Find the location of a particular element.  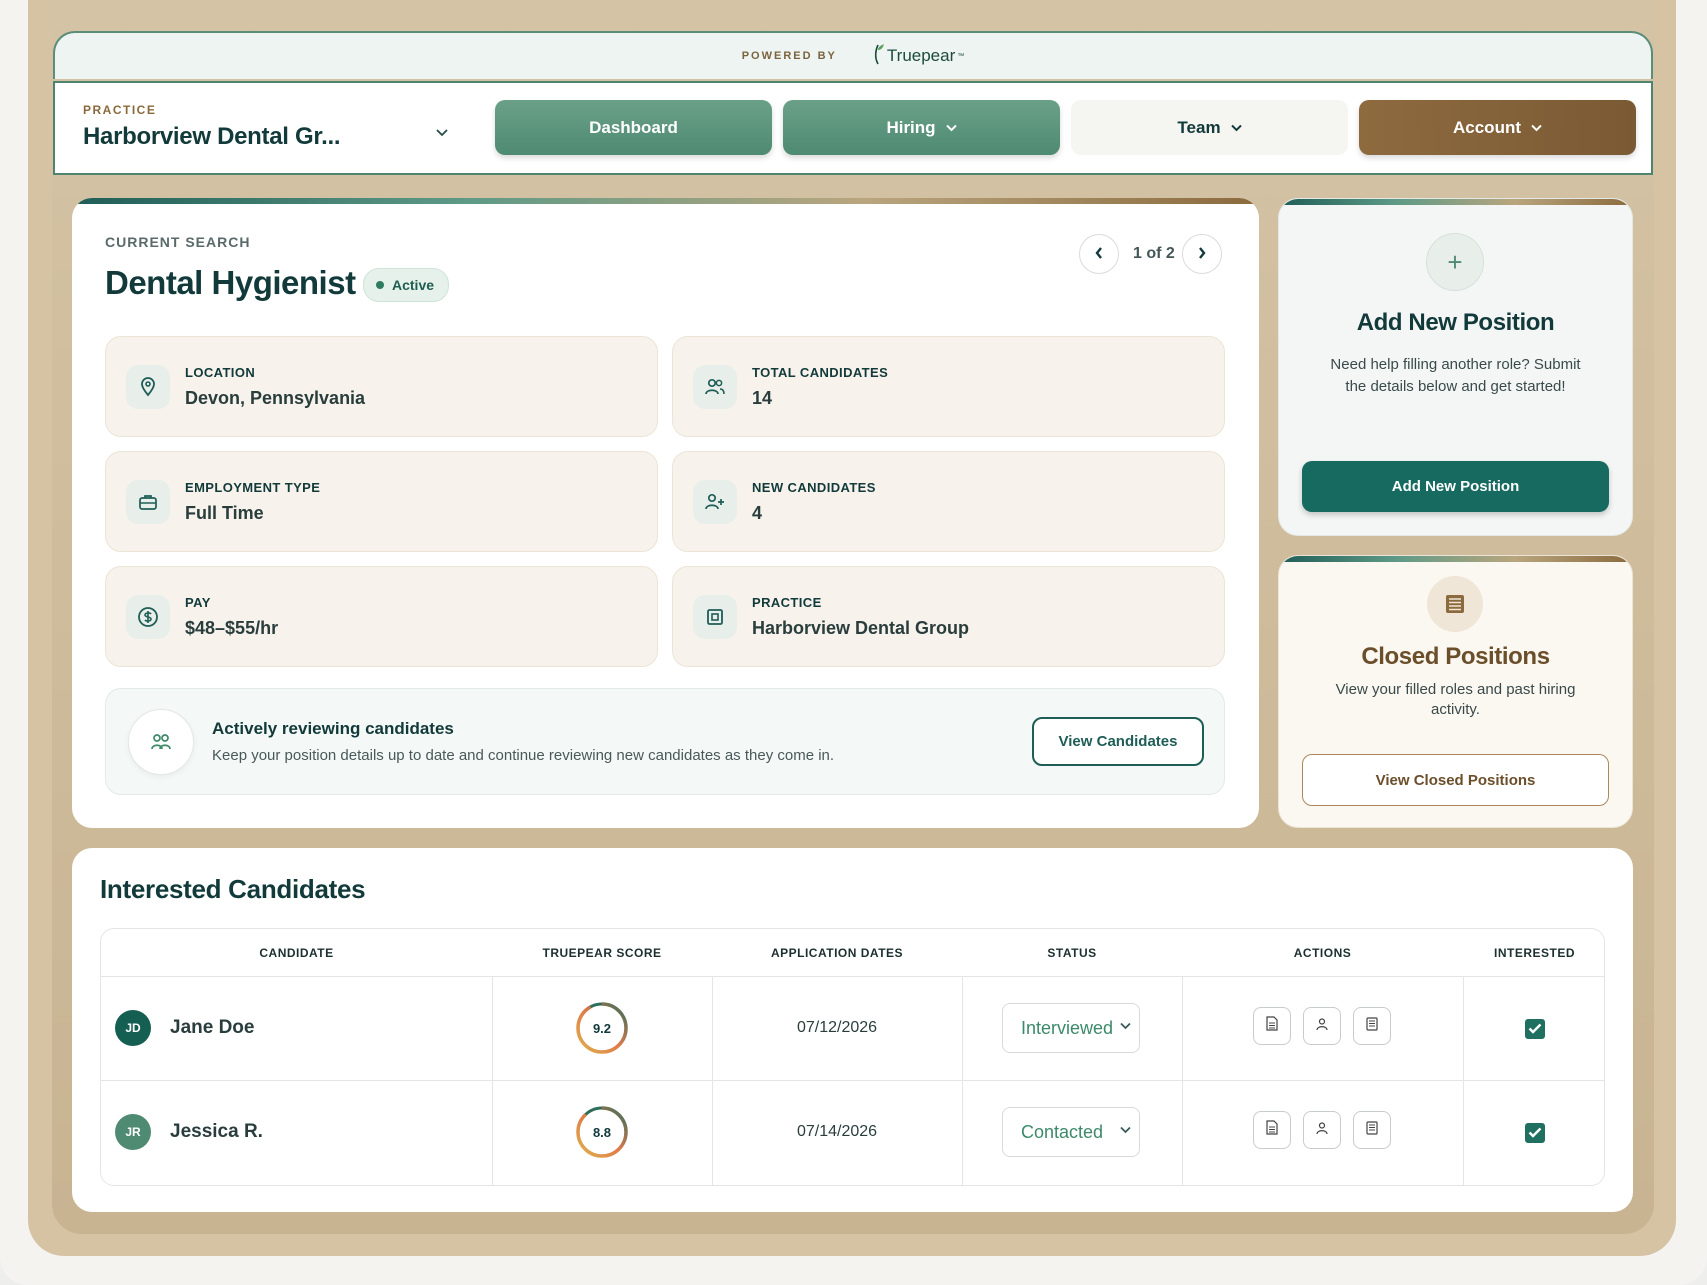

tile-value: Harborview Dental Group is located at coordinates (861, 628).